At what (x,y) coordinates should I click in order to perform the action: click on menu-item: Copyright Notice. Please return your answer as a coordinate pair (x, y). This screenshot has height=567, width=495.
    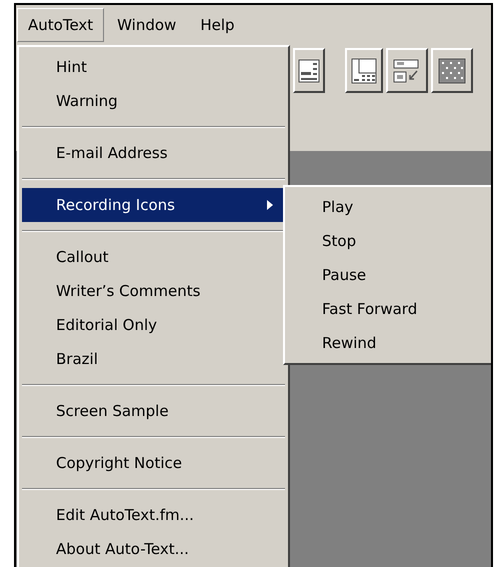
    Looking at the image, I should click on (153, 463).